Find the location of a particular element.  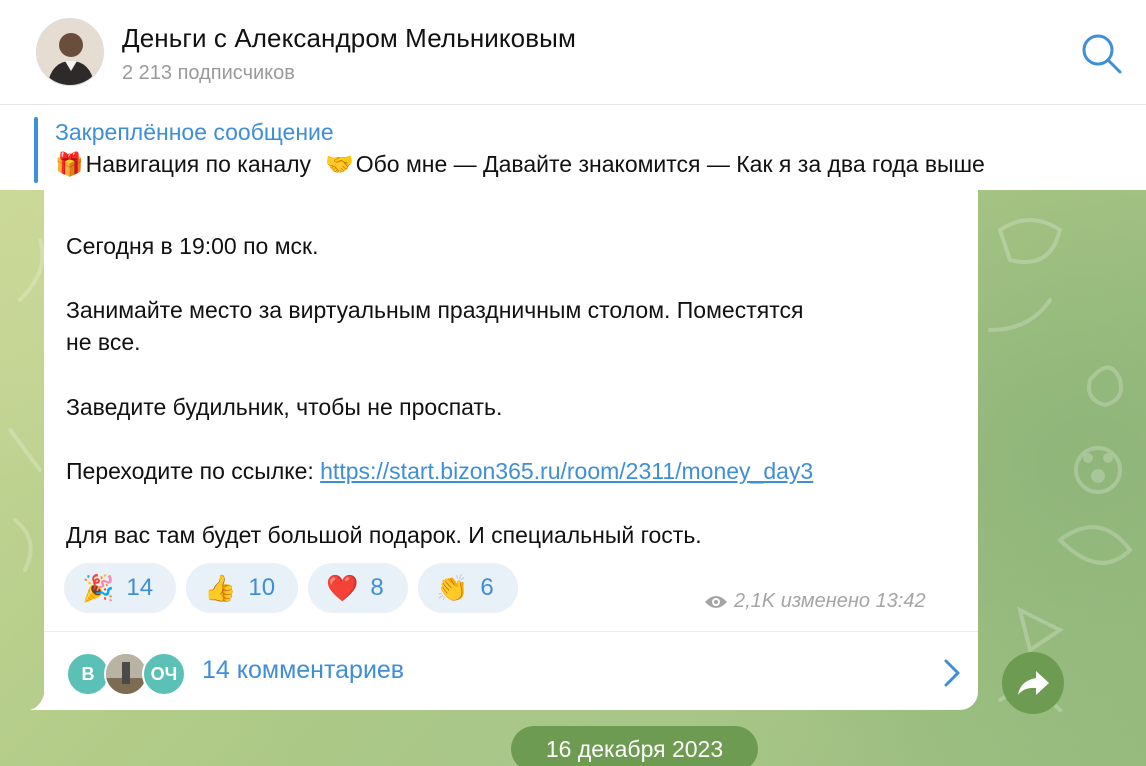

reaction-party: 🎉 14 is located at coordinates (120, 588).